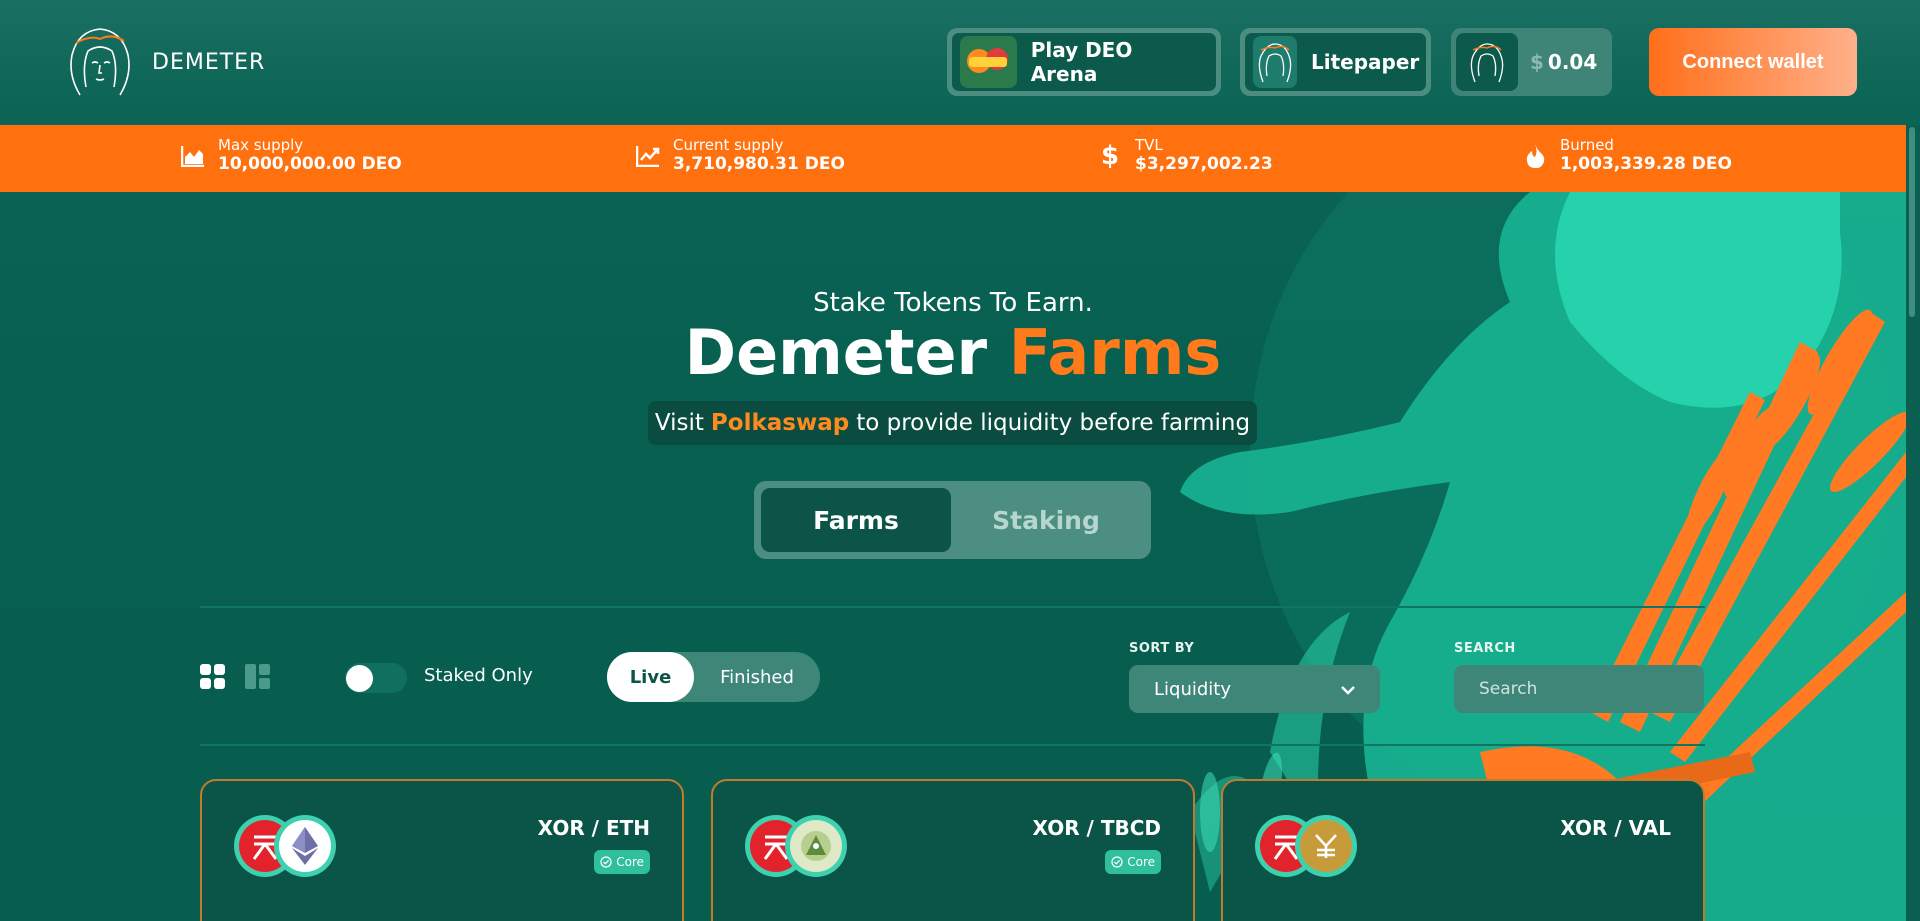 This screenshot has height=921, width=1920. Describe the element at coordinates (780, 423) in the screenshot. I see `polkaswap-link: Polkaswap` at that location.